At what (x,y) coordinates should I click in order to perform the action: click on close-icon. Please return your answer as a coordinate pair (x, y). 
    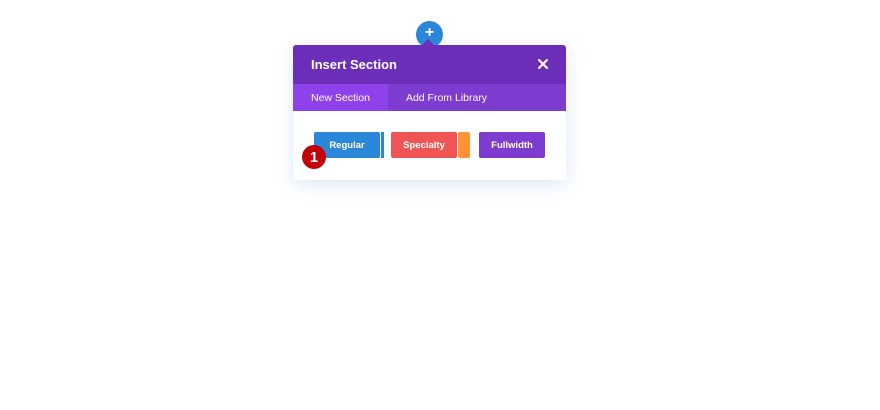
    Looking at the image, I should click on (543, 64).